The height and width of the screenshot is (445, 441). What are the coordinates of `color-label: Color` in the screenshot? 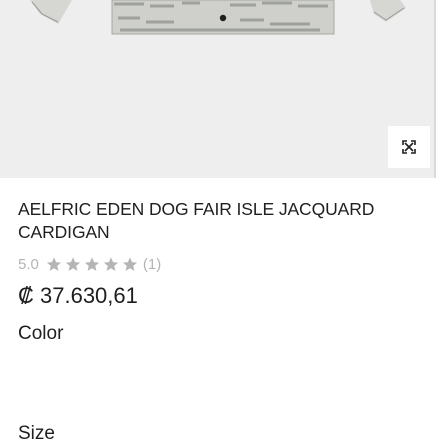 It's located at (41, 333).